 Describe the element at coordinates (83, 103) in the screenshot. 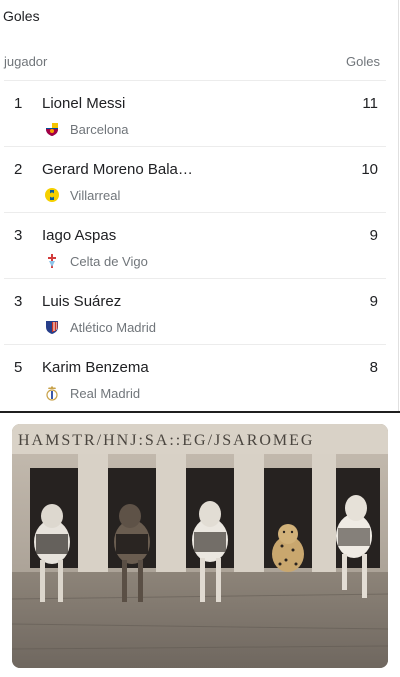

I see `player-name: Lionel Messi` at that location.